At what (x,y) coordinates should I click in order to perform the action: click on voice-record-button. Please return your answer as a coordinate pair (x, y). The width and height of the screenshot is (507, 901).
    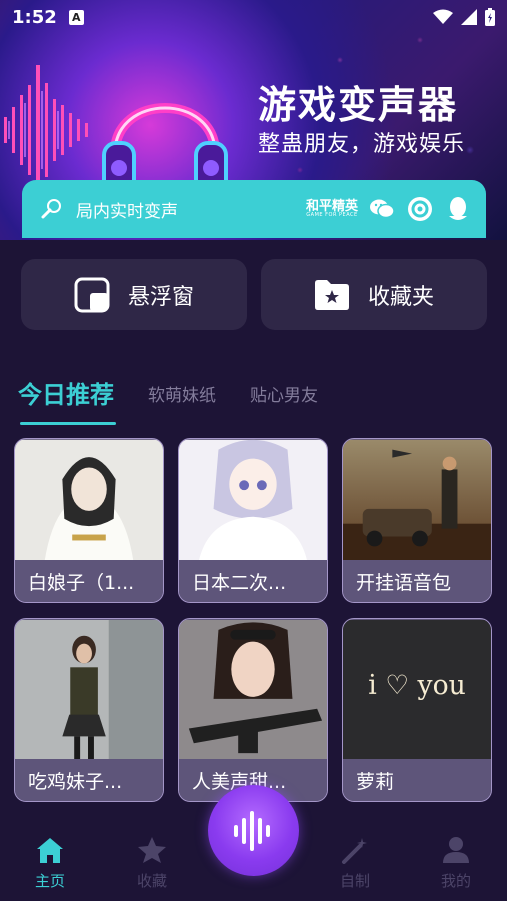
    Looking at the image, I should click on (253, 830).